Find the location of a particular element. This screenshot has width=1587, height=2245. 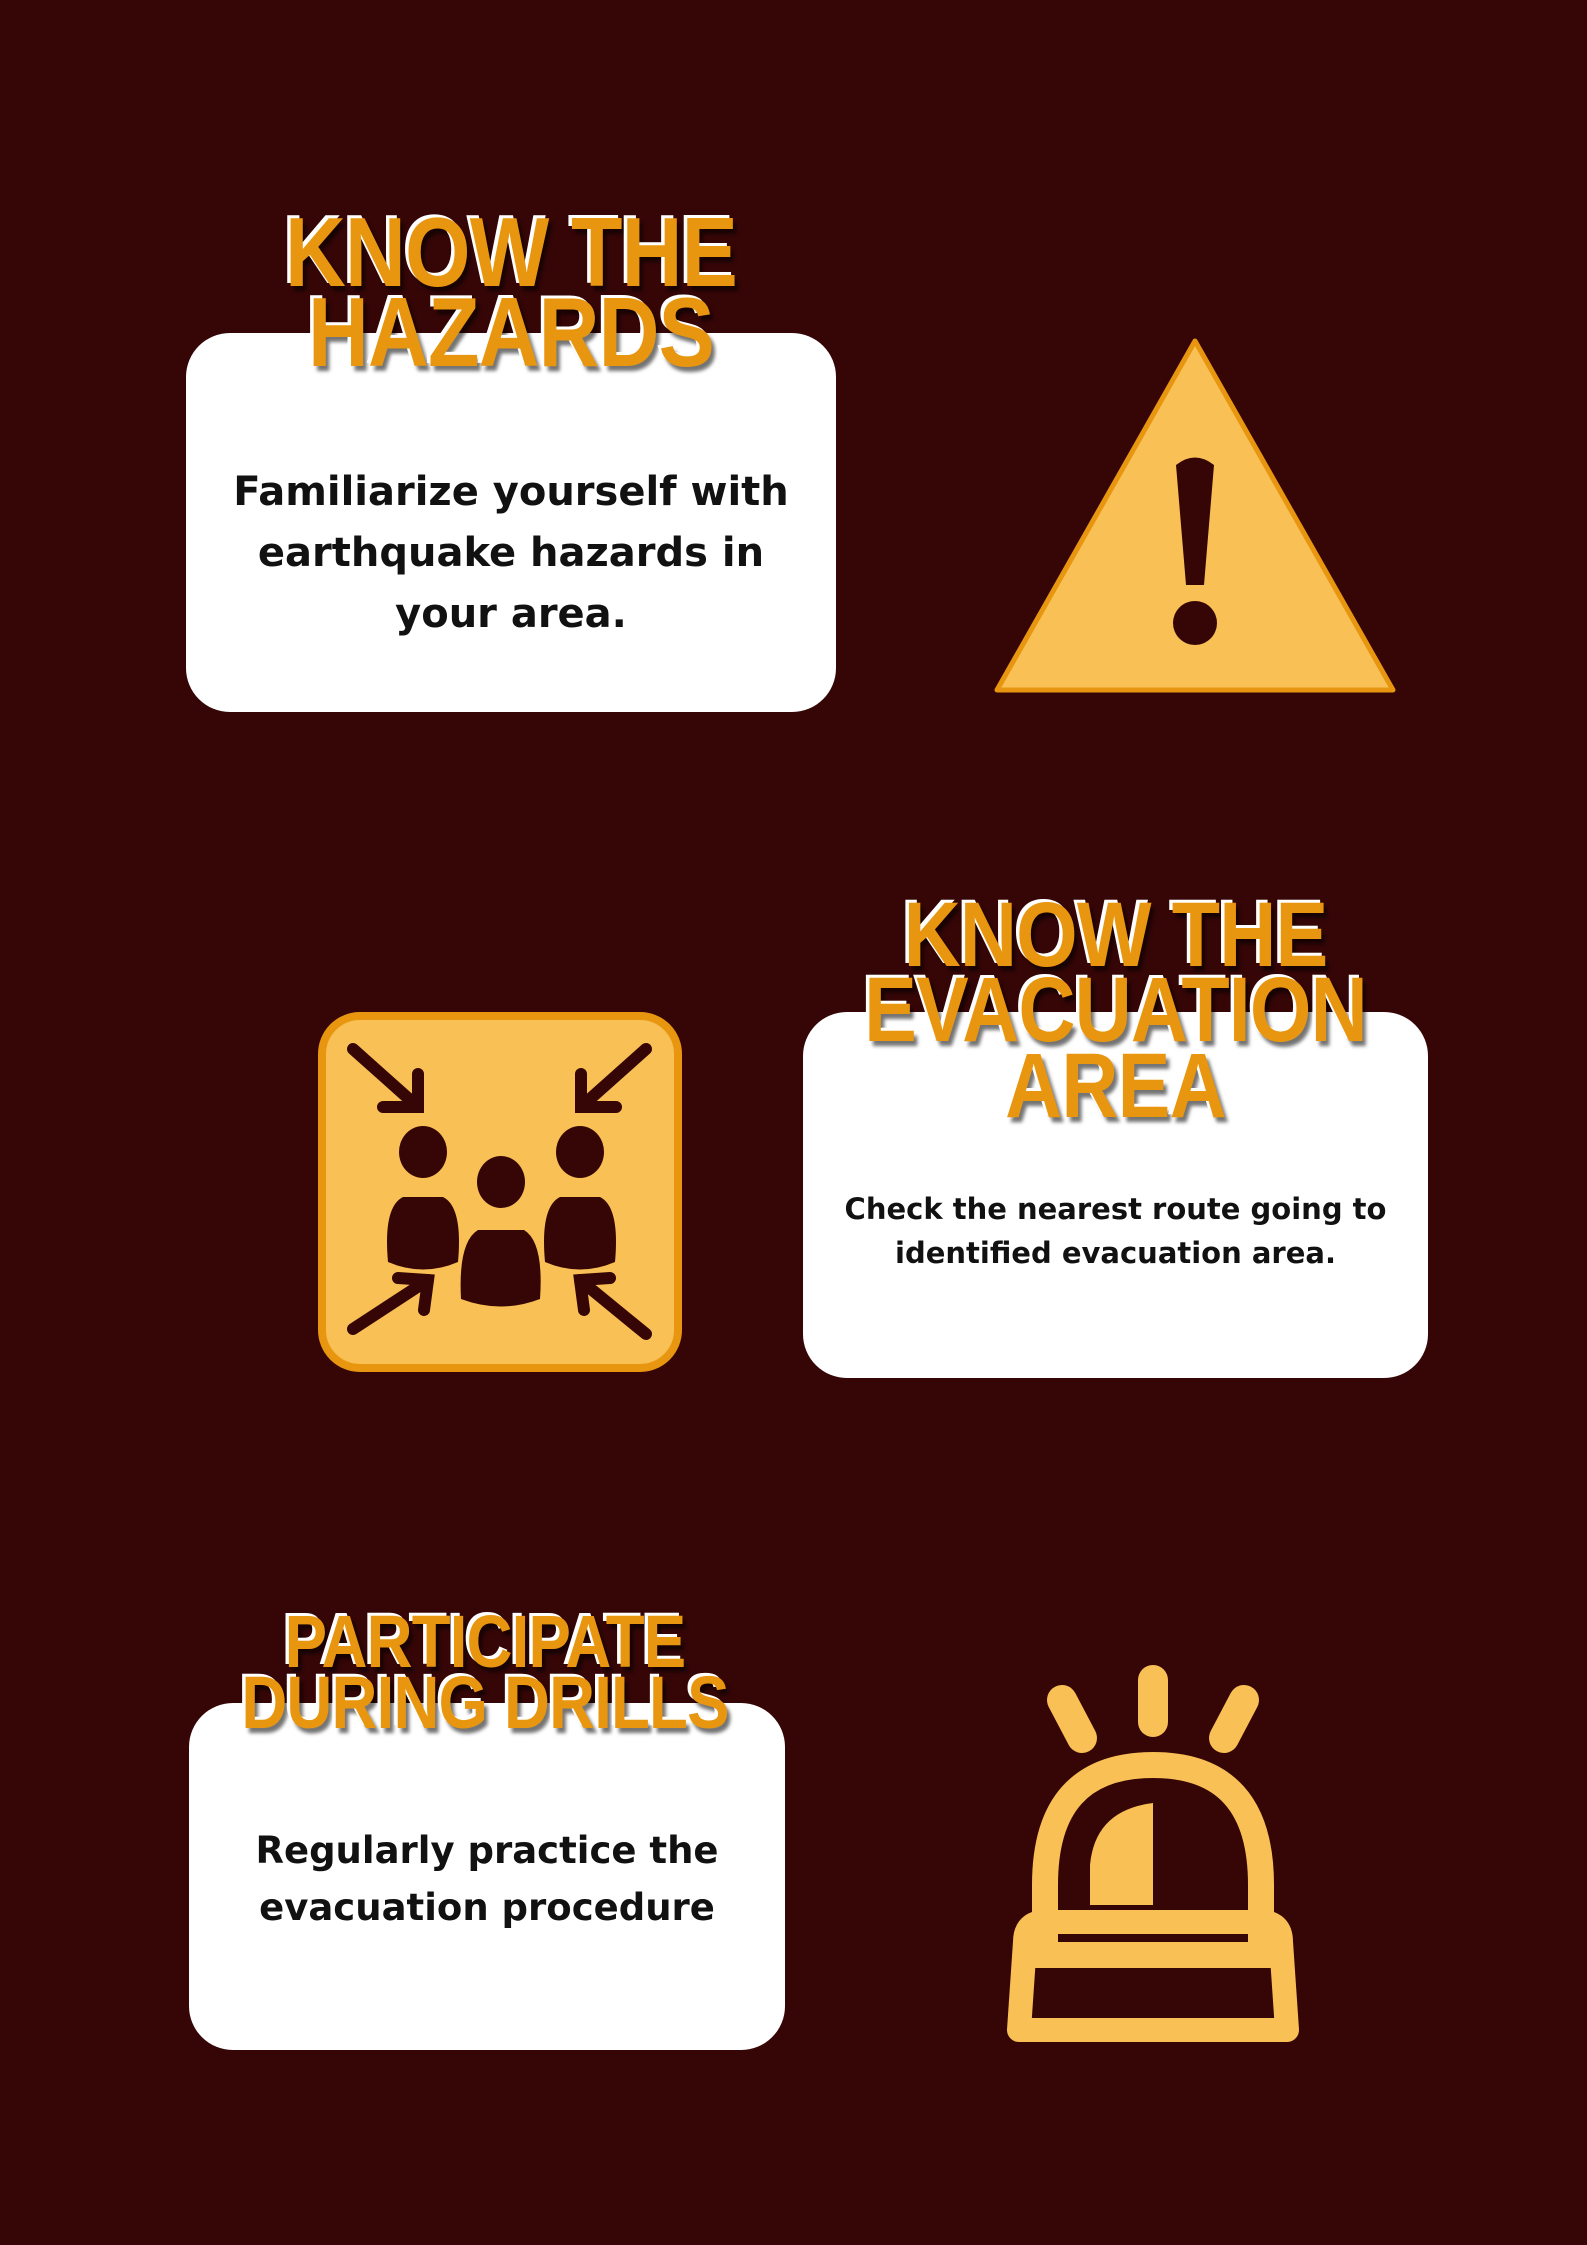

hazards-title: KNOW THE HAZARDS is located at coordinates (511, 295).